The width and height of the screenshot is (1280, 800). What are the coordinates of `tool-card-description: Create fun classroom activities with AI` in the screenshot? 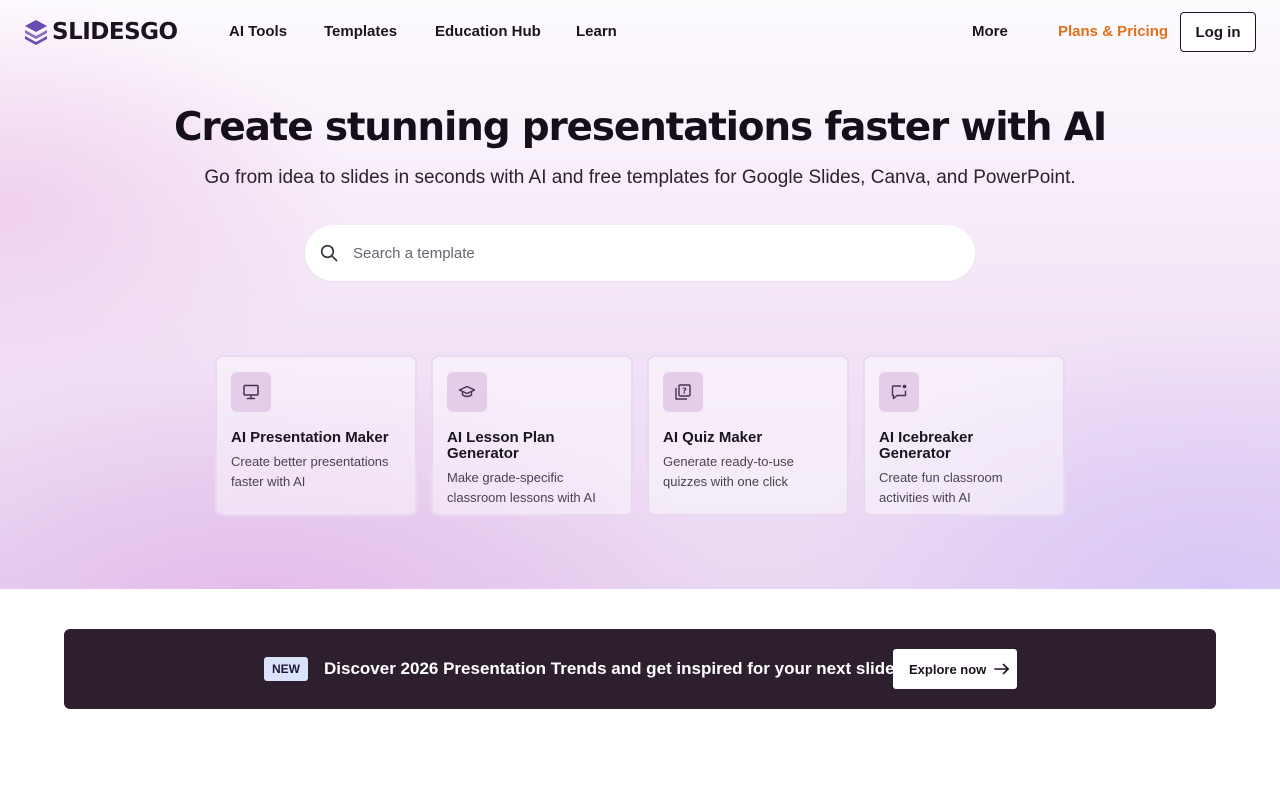 It's located at (941, 487).